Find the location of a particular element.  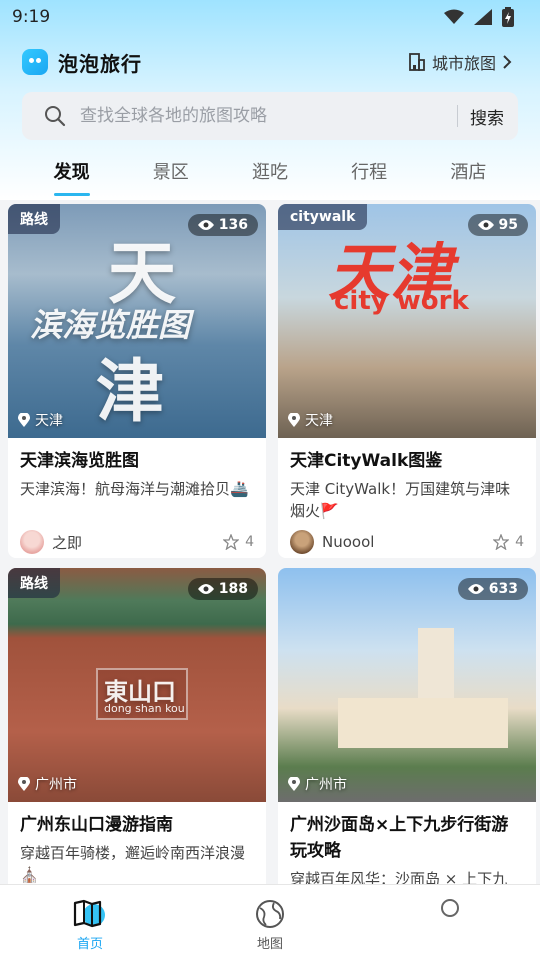

status-time: 9:19 is located at coordinates (31, 17).